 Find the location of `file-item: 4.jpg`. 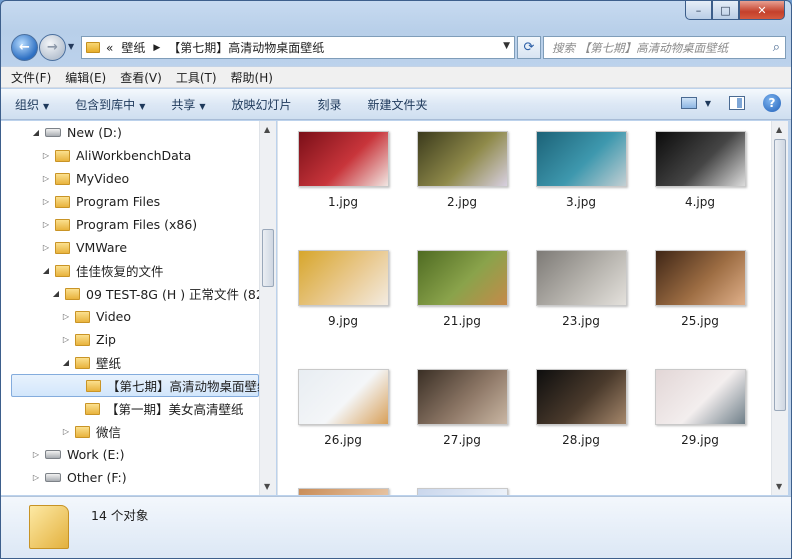

file-item: 4.jpg is located at coordinates (700, 170).